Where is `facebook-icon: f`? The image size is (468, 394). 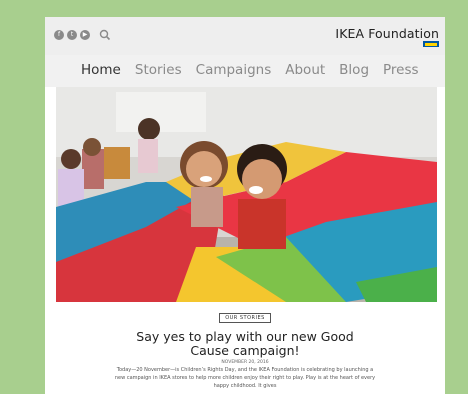 facebook-icon: f is located at coordinates (59, 35).